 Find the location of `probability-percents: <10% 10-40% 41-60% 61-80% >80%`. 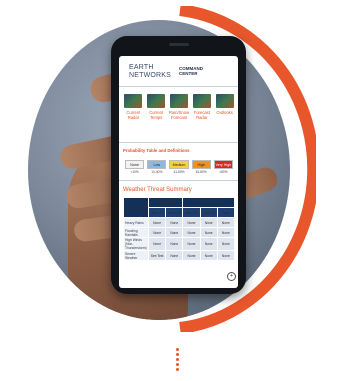

probability-percents: <10% 10-40% 41-60% 61-80% >80% is located at coordinates (179, 172).